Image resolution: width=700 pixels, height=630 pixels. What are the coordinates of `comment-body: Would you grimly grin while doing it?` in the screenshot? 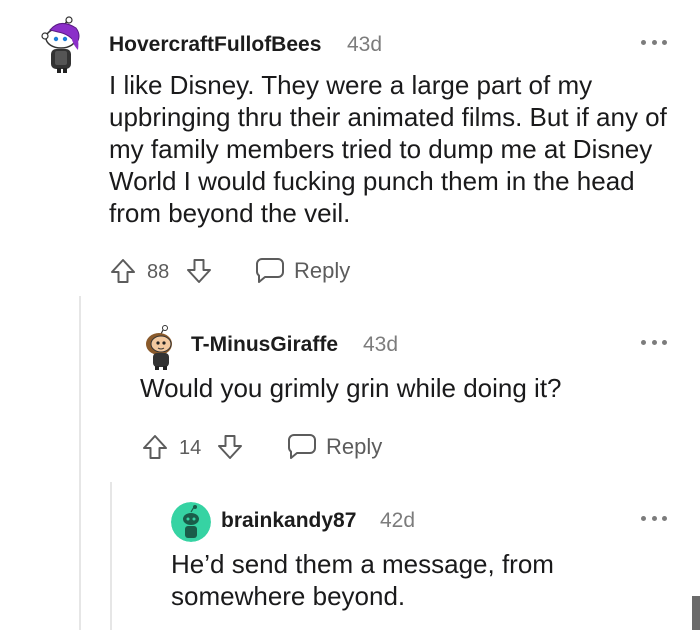 It's located at (351, 388).